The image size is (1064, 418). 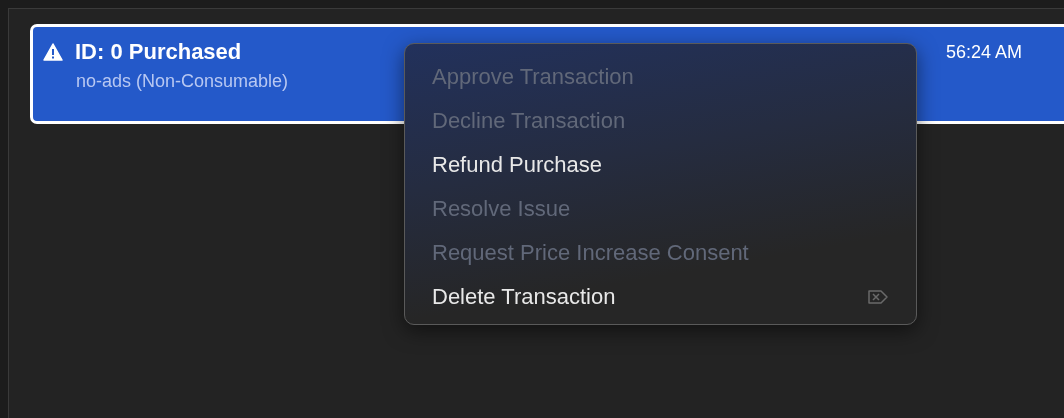 What do you see at coordinates (878, 297) in the screenshot?
I see `delete-key-icon` at bounding box center [878, 297].